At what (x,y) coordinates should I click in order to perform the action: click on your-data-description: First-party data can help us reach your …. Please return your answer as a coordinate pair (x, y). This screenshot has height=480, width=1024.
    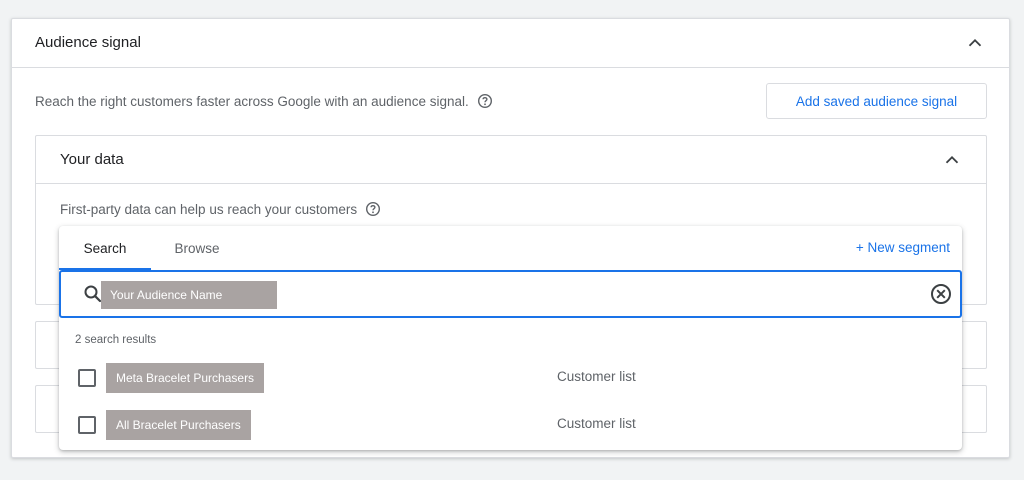
    Looking at the image, I should click on (220, 209).